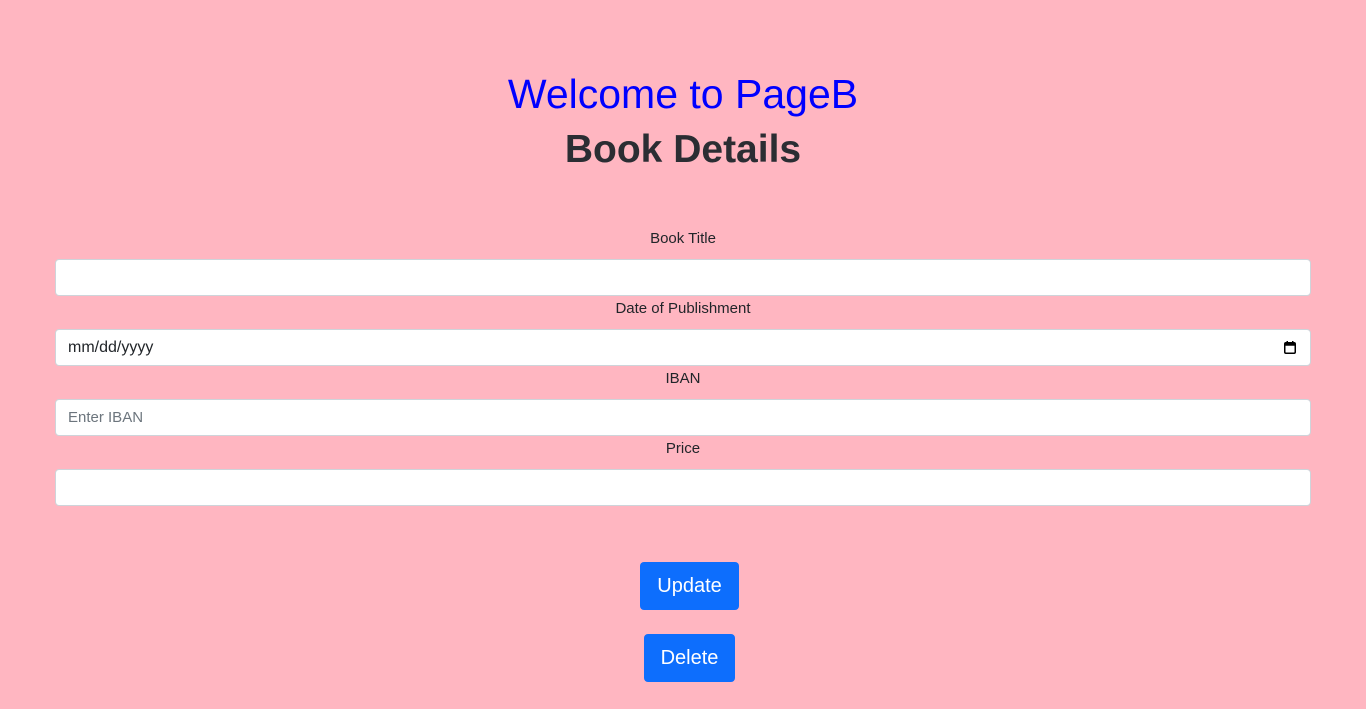  What do you see at coordinates (683, 487) in the screenshot?
I see `price-input` at bounding box center [683, 487].